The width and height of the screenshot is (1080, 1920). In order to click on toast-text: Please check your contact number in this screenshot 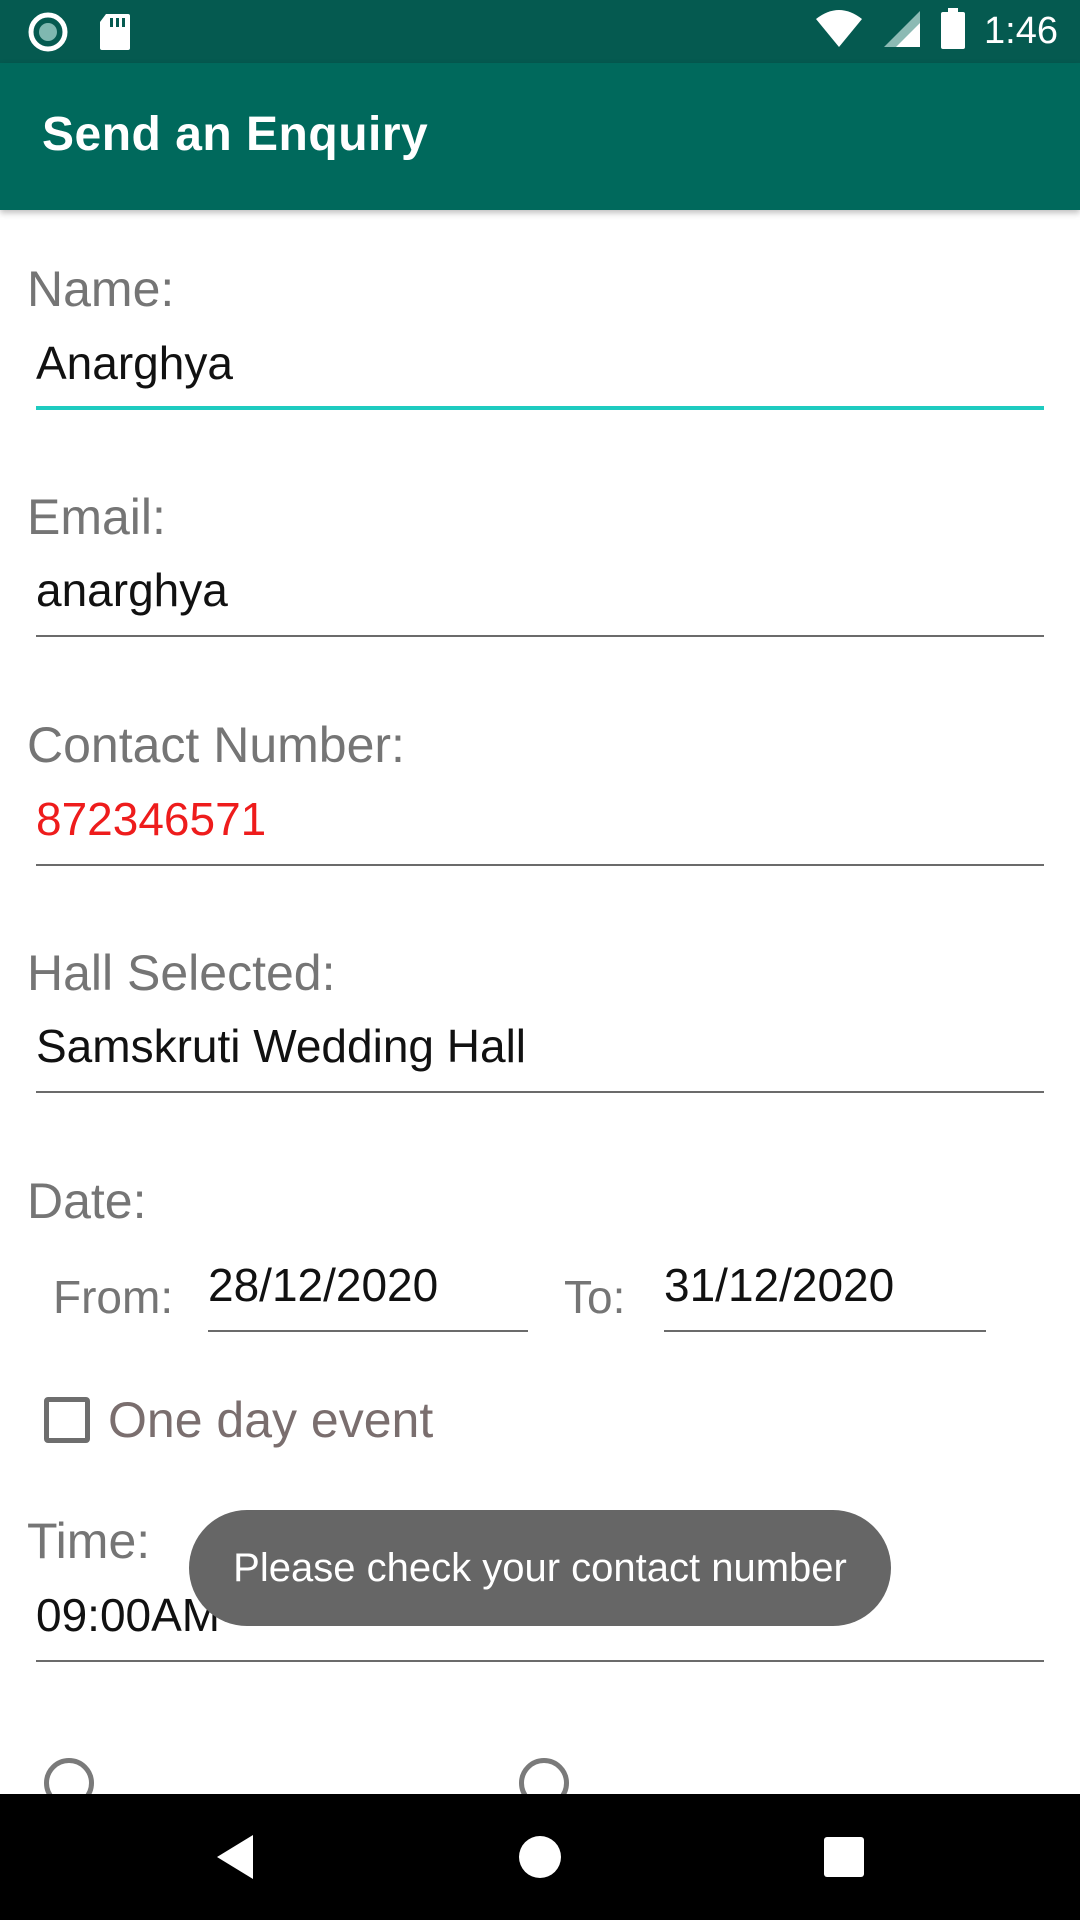, I will do `click(540, 1567)`.